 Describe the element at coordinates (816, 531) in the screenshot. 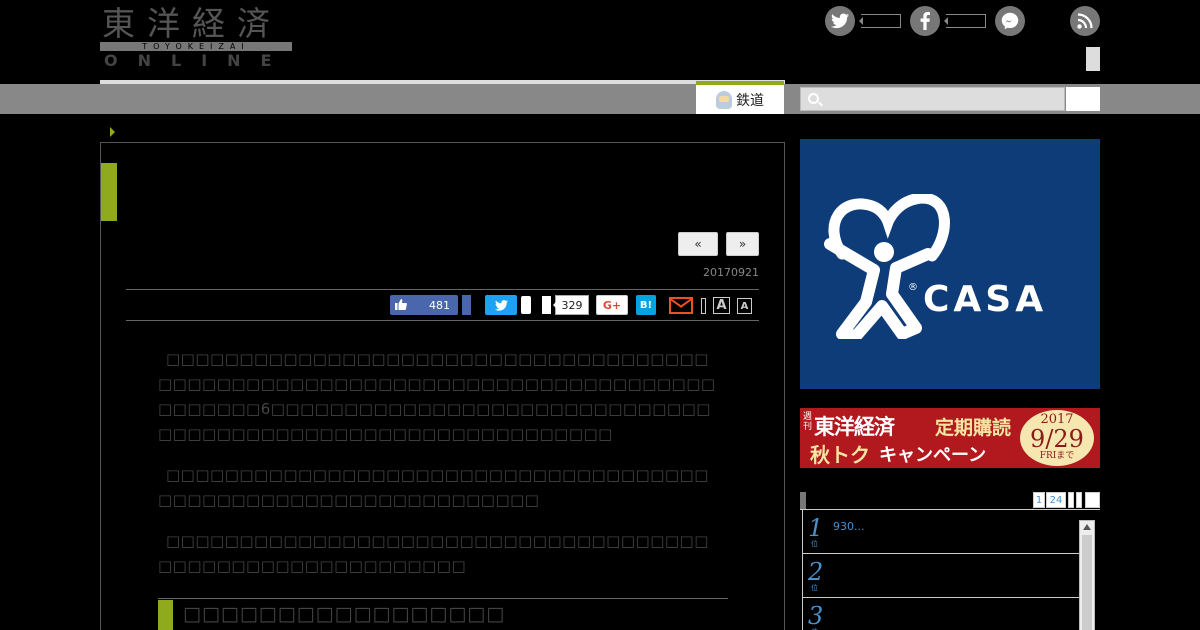

I see `ranking-number: 1位` at that location.